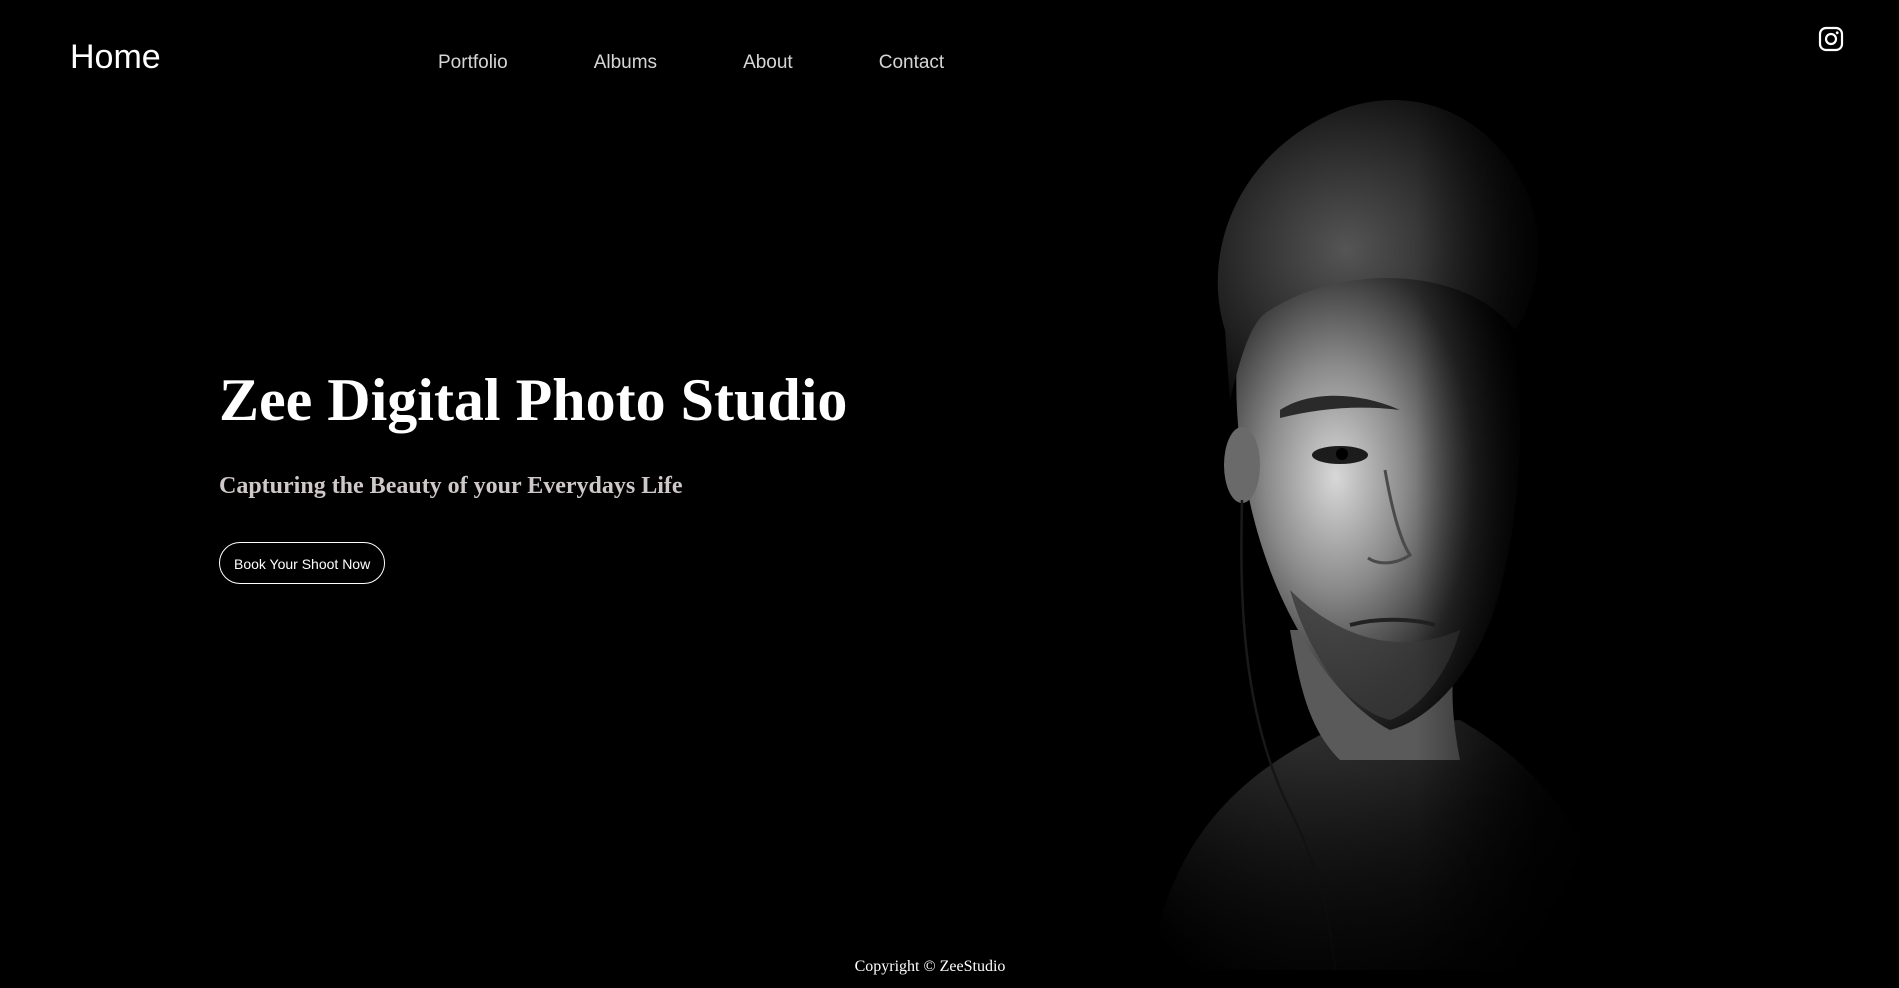  Describe the element at coordinates (911, 63) in the screenshot. I see `nav-link-contact: Contact` at that location.